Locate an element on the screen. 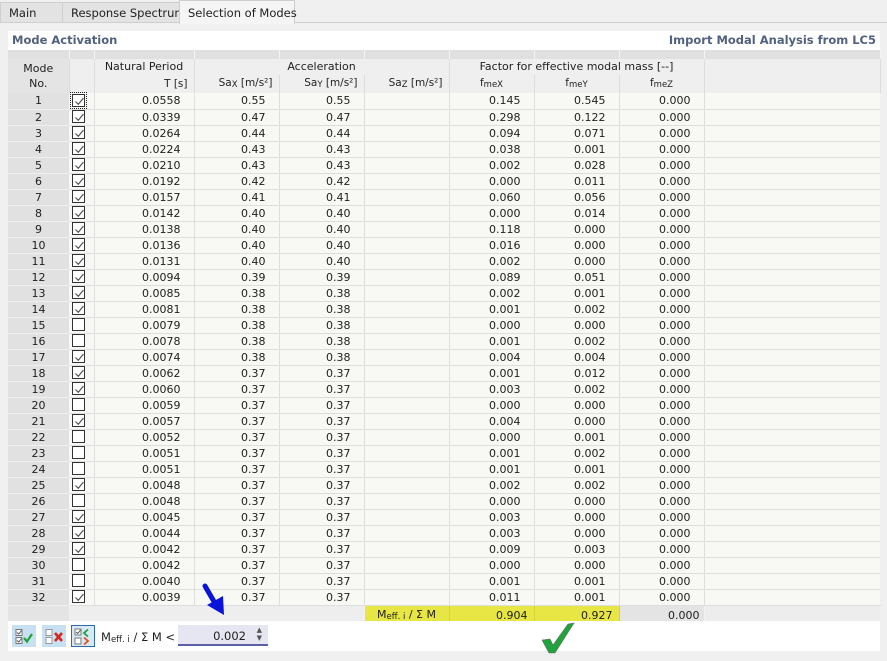 The width and height of the screenshot is (887, 661). cell-sax: 0.42 is located at coordinates (237, 181).